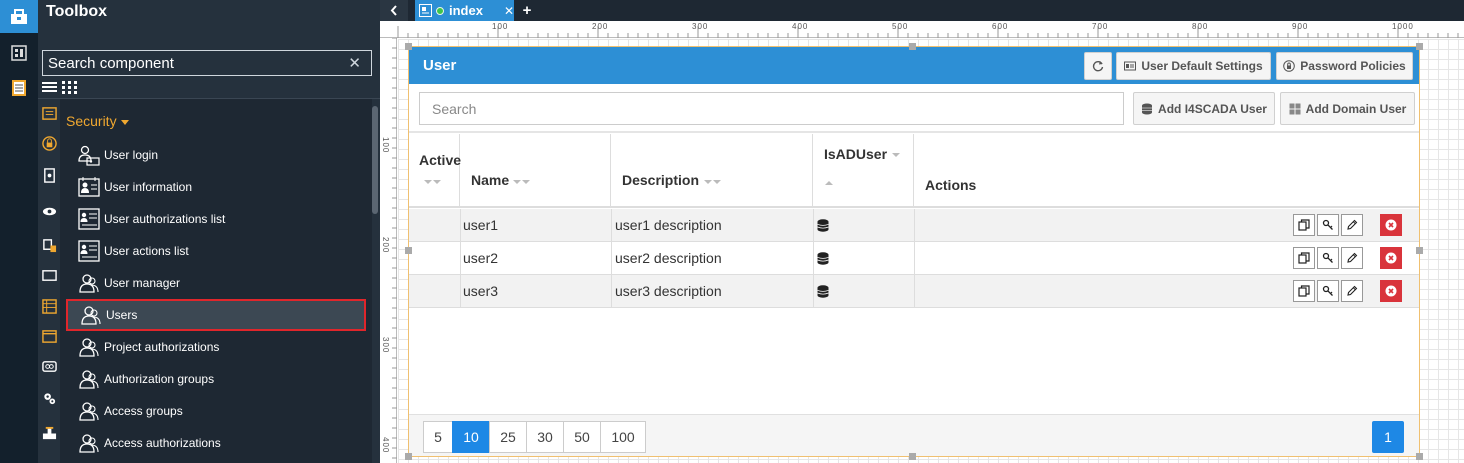 The image size is (1464, 463). Describe the element at coordinates (49, 245) in the screenshot. I see `category-alarm-button` at that location.